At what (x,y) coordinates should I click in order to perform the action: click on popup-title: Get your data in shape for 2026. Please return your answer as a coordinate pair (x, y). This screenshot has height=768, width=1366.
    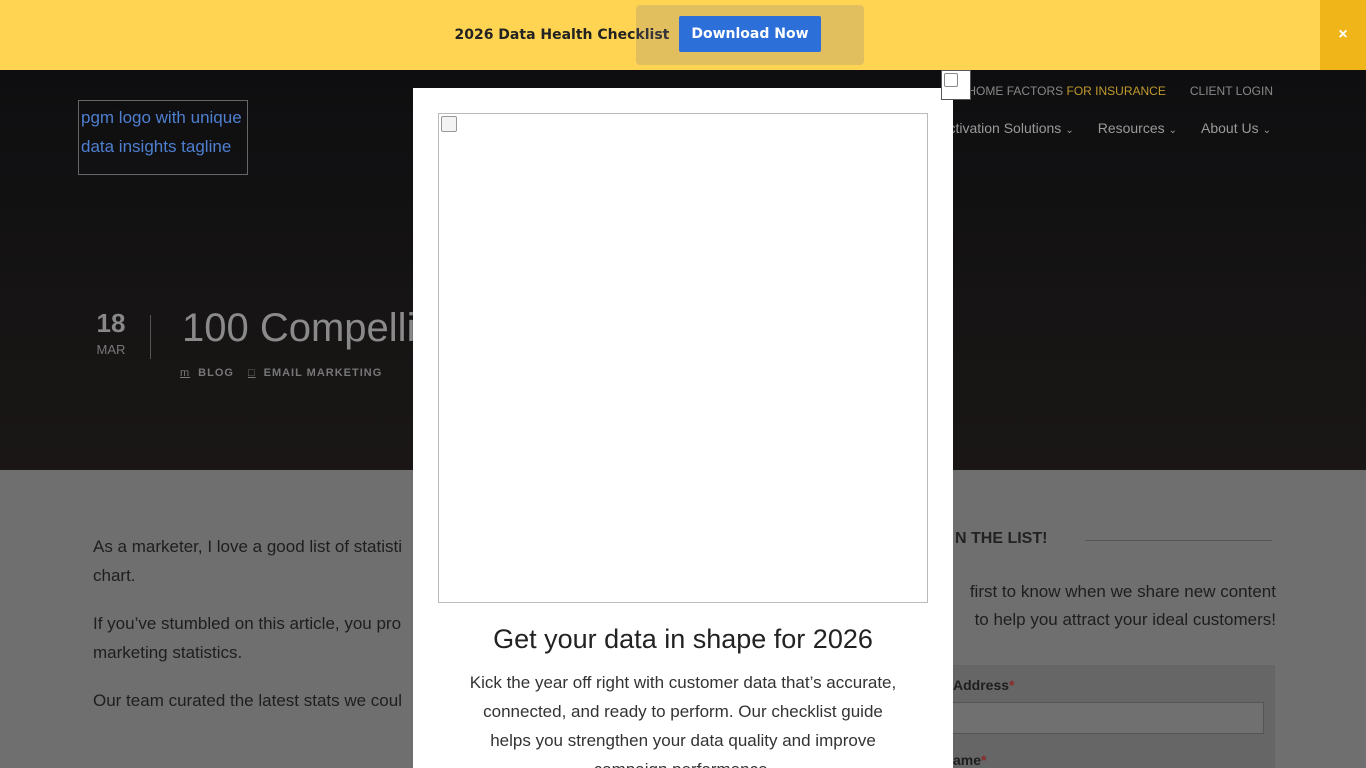
    Looking at the image, I should click on (683, 639).